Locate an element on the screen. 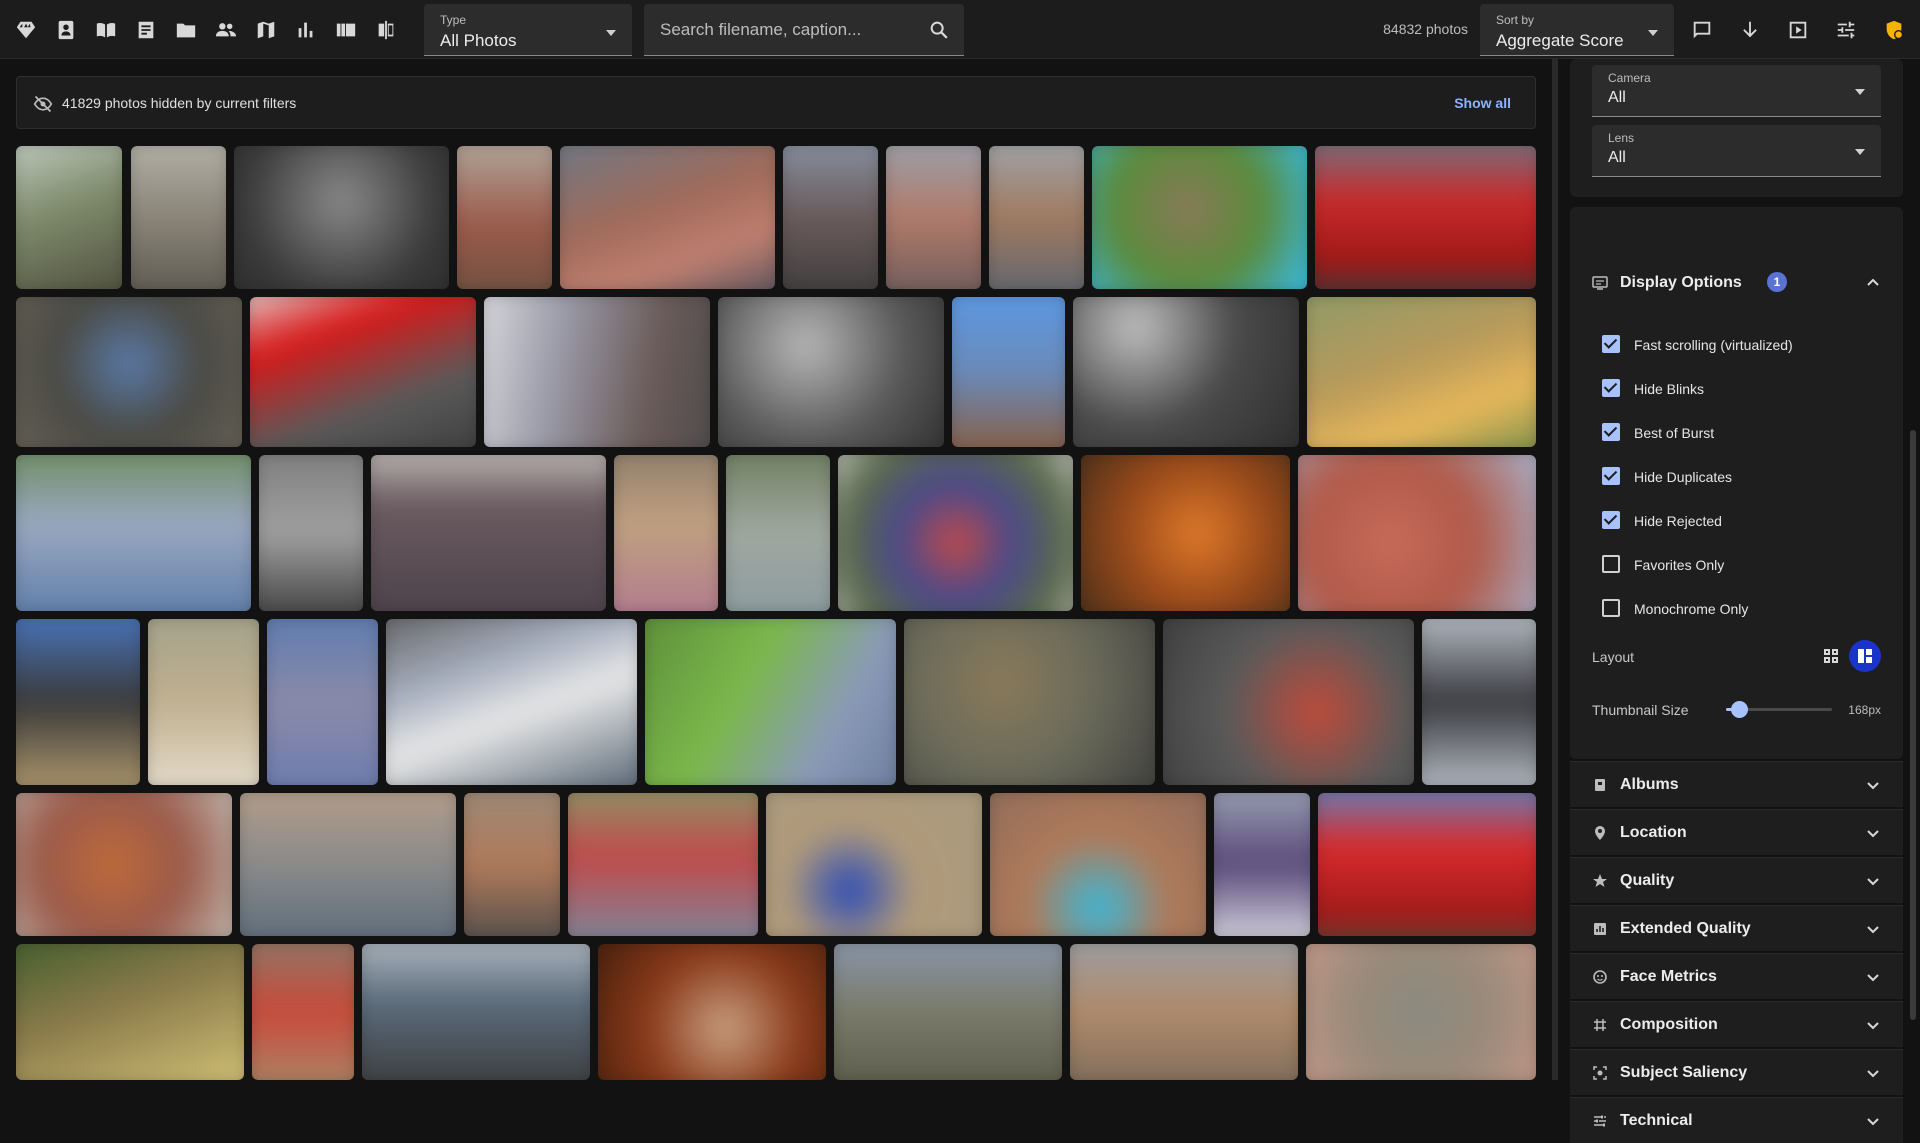 This screenshot has width=1920, height=1143. arrow-down-icon is located at coordinates (1750, 30).